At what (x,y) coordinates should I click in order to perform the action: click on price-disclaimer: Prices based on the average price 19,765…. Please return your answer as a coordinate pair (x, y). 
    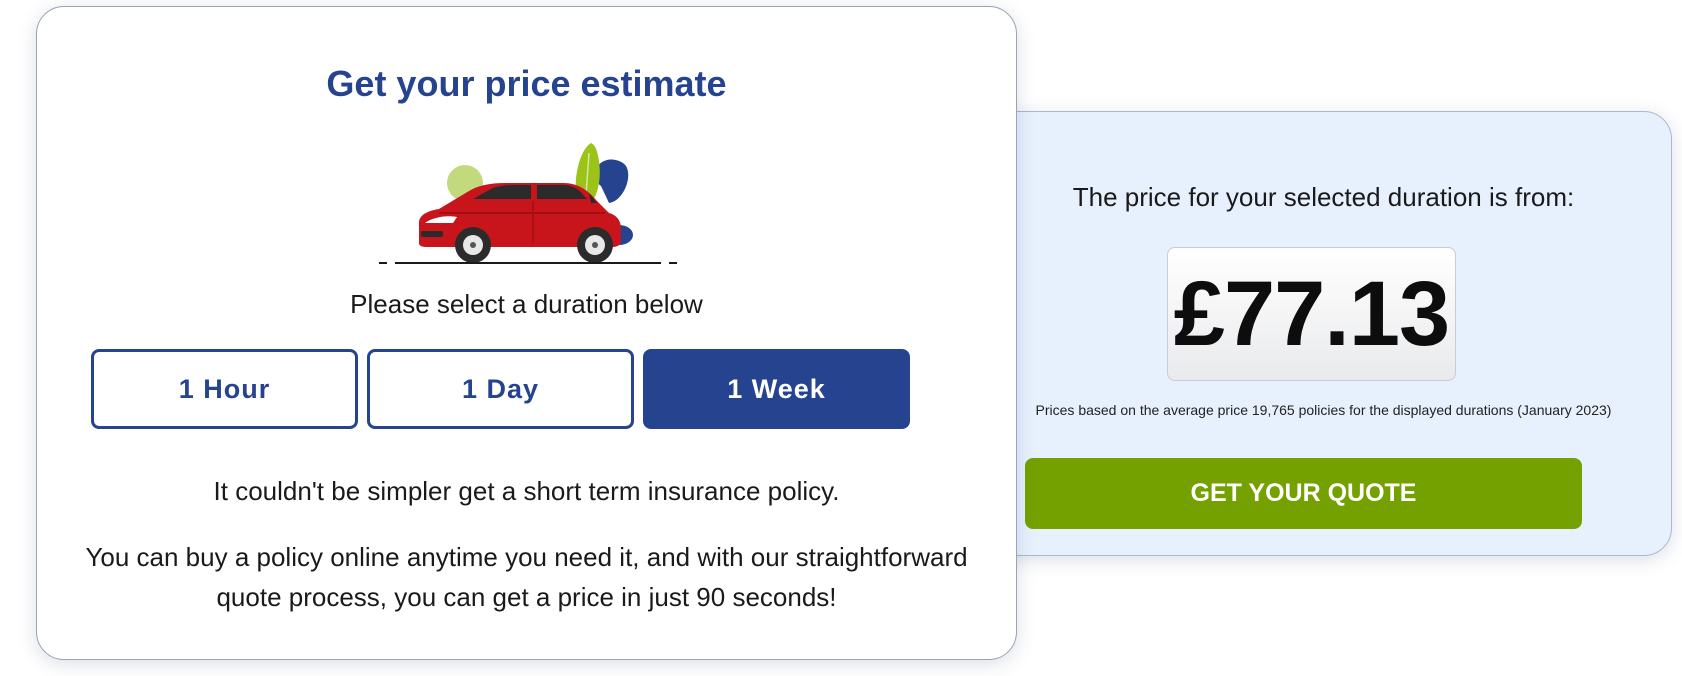
    Looking at the image, I should click on (1323, 410).